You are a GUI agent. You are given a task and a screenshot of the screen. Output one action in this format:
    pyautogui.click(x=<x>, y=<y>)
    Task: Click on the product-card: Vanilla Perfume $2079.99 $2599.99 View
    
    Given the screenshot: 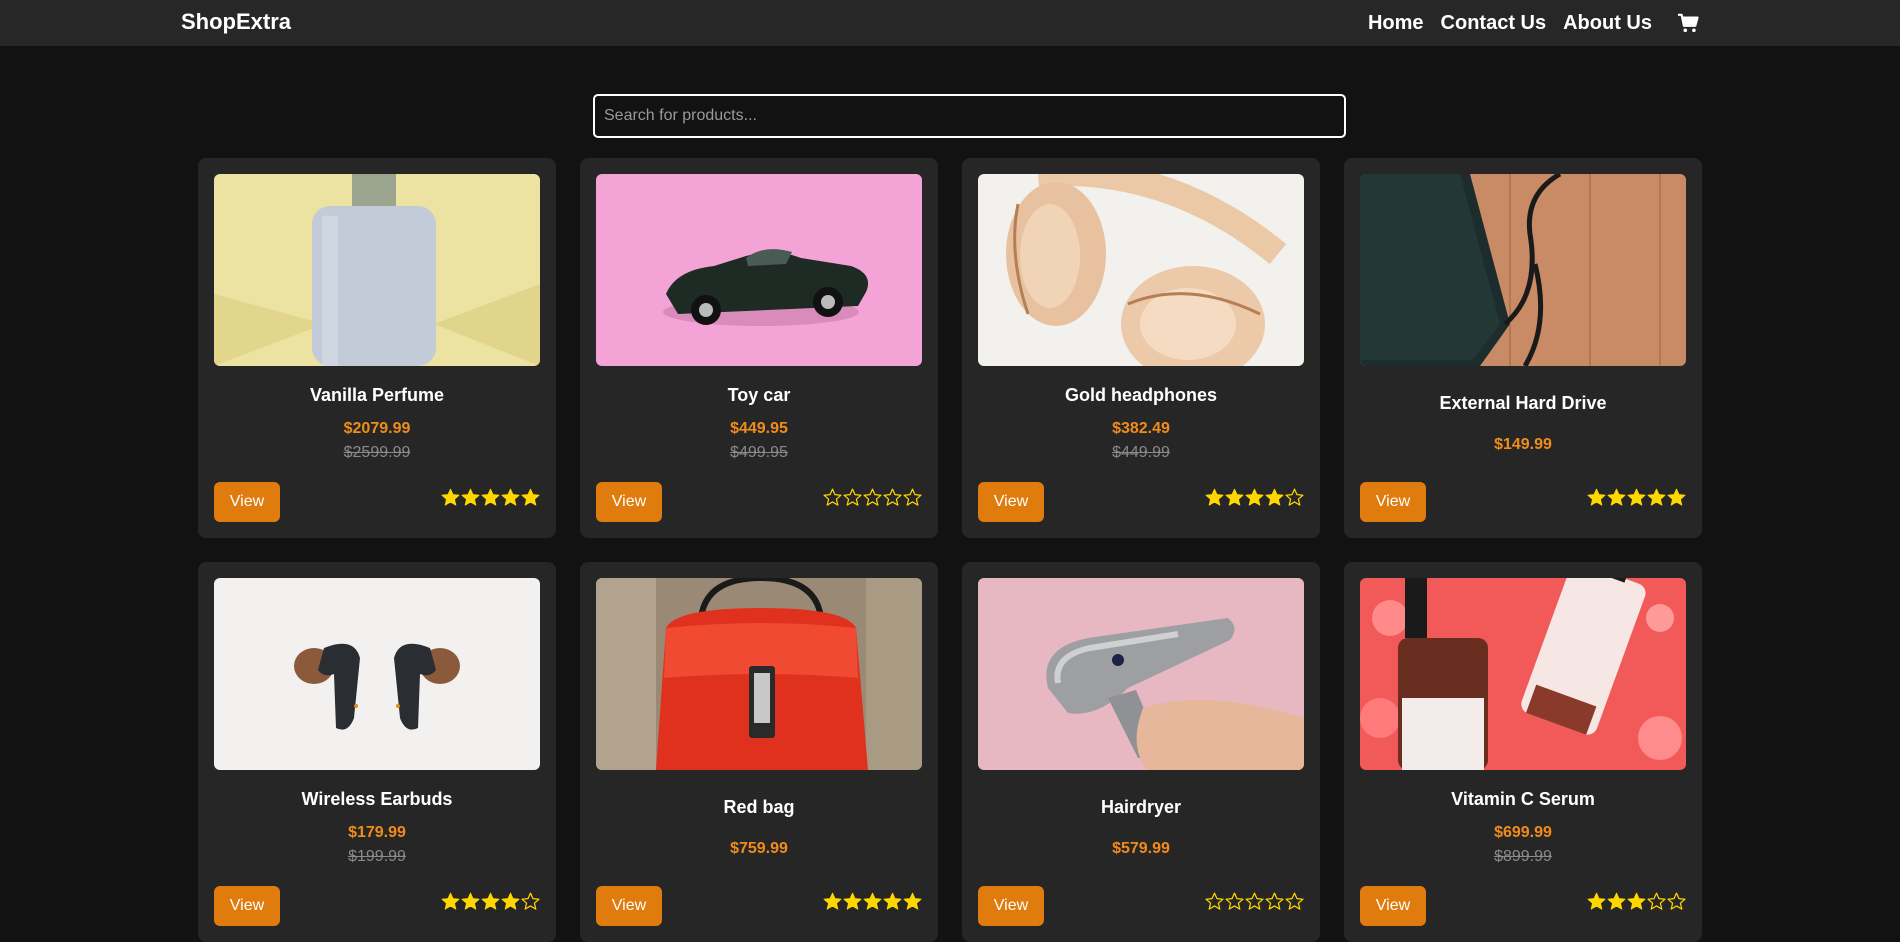 What is the action you would take?
    pyautogui.click(x=377, y=348)
    